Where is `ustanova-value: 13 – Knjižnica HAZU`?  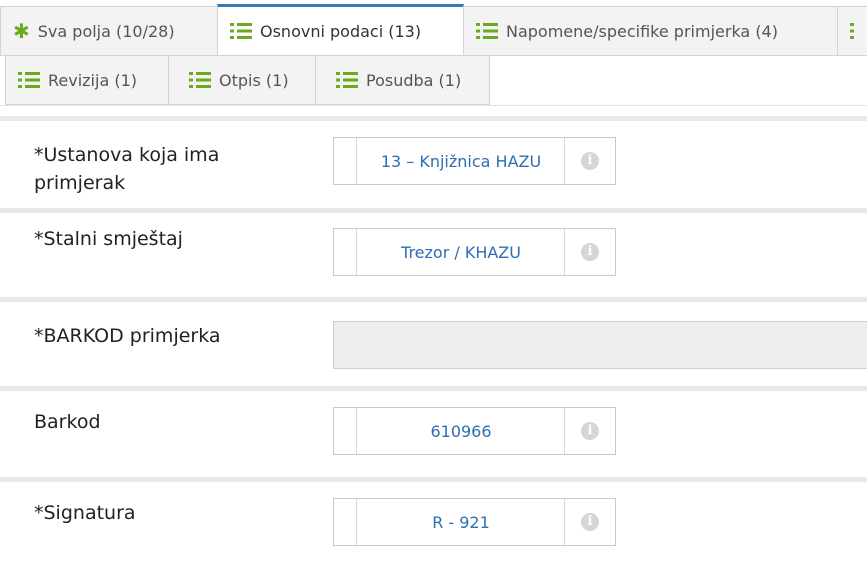 ustanova-value: 13 – Knjižnica HAZU is located at coordinates (461, 161).